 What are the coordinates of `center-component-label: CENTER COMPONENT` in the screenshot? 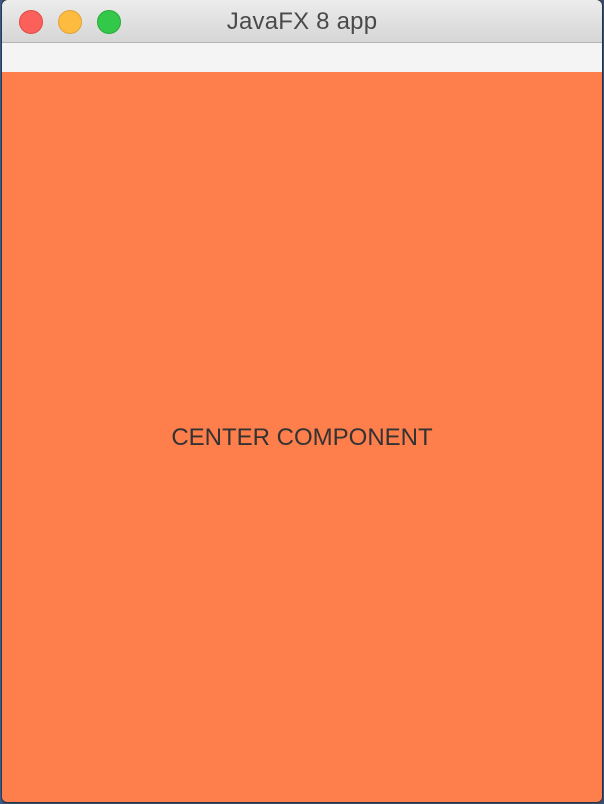 It's located at (302, 437).